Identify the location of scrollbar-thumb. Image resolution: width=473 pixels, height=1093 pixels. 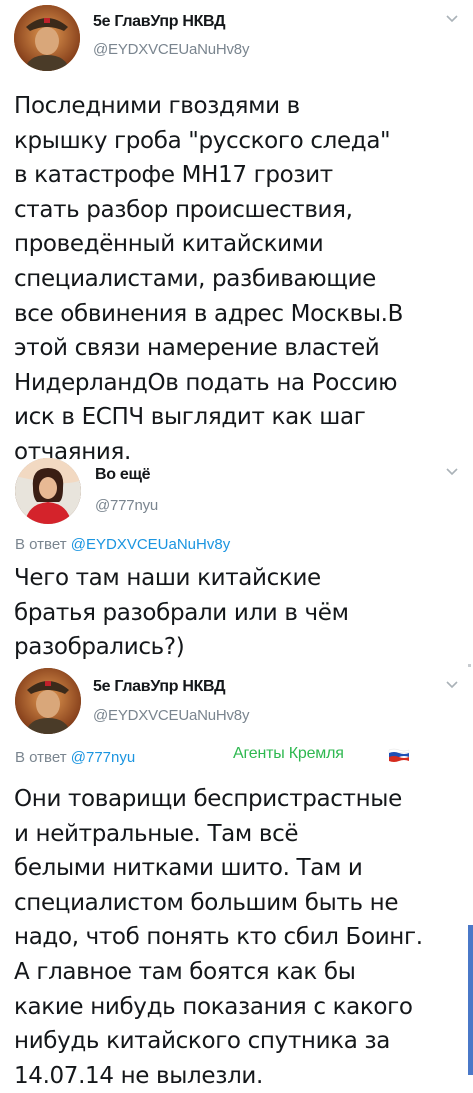
(470, 1000).